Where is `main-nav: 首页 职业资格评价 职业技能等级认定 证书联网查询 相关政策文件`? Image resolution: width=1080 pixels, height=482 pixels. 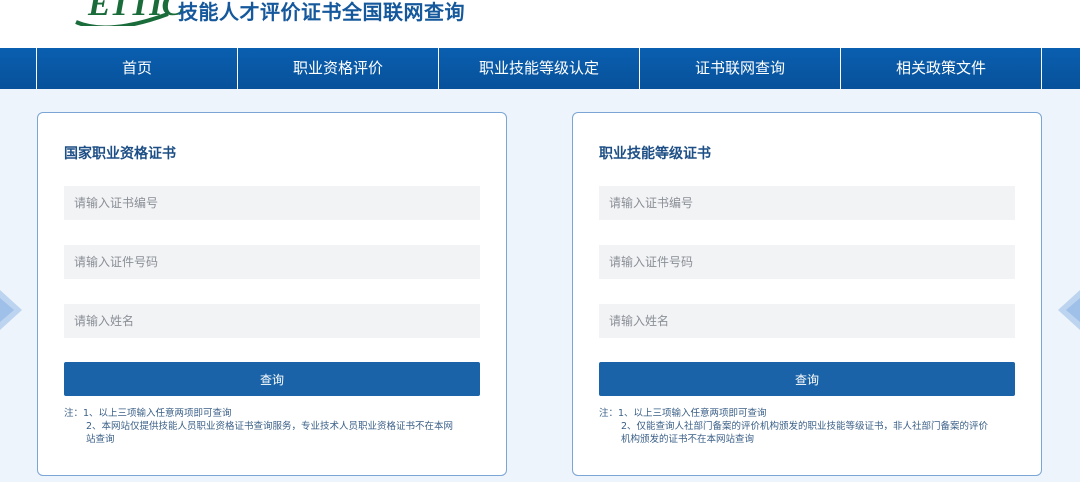 main-nav: 首页 职业资格评价 职业技能等级认定 证书联网查询 相关政策文件 is located at coordinates (540, 68).